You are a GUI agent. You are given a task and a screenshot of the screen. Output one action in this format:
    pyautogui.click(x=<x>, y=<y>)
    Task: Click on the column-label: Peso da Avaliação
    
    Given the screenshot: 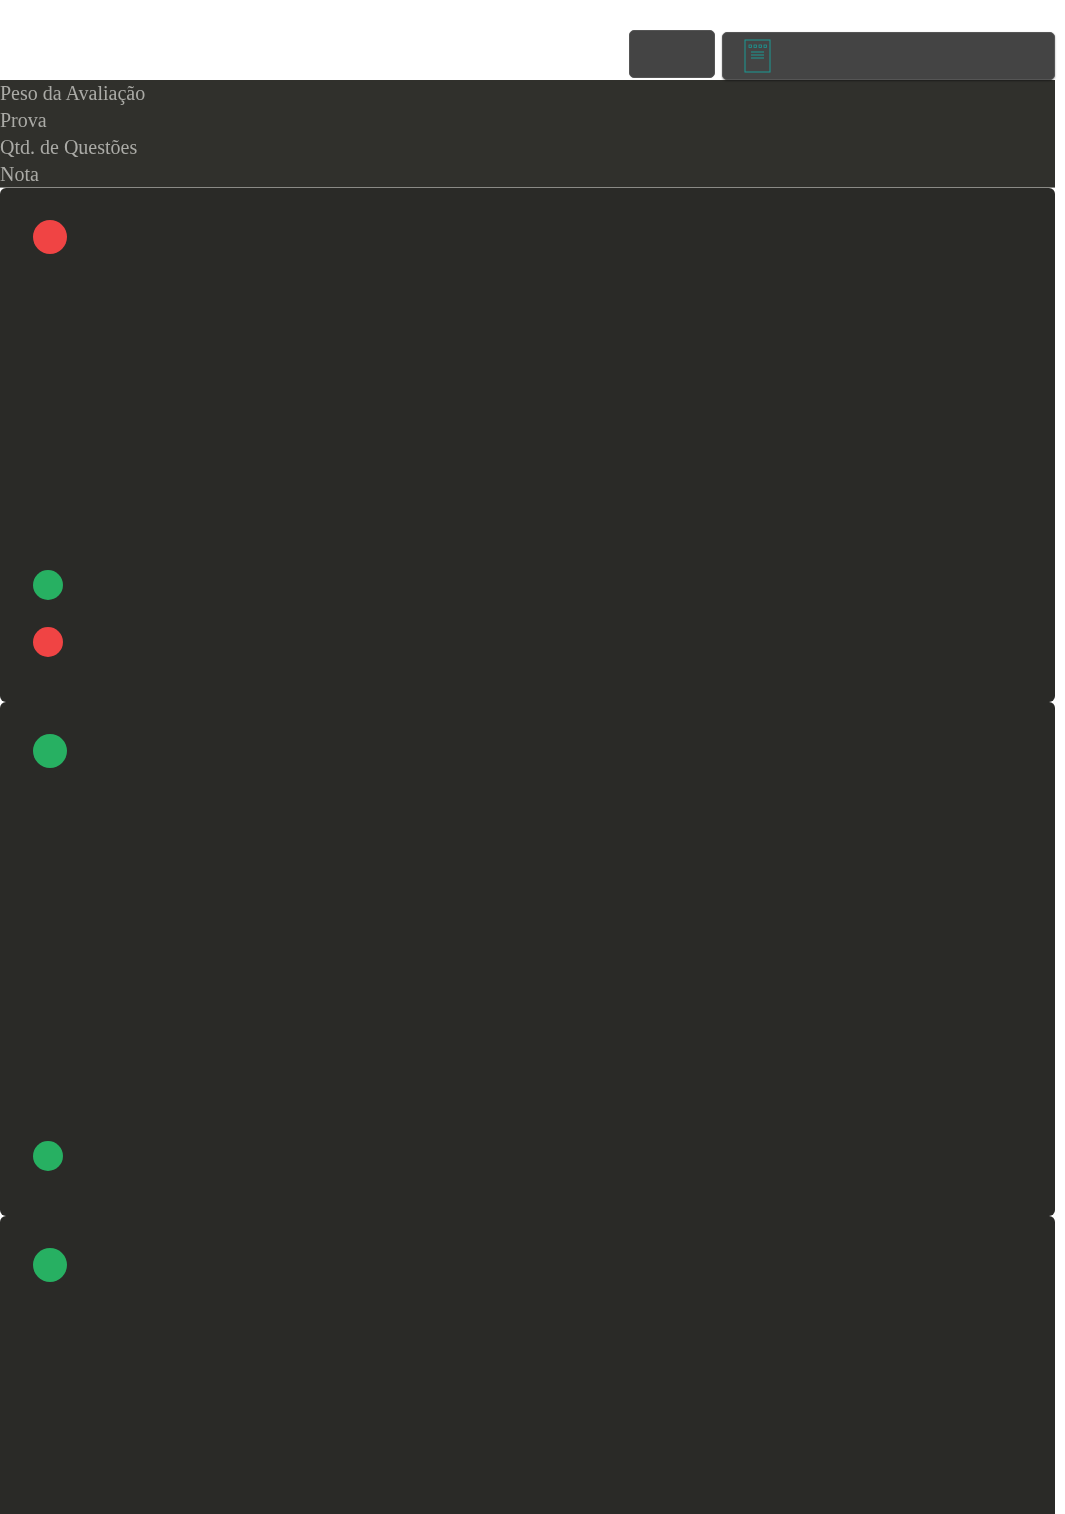 What is the action you would take?
    pyautogui.click(x=73, y=94)
    